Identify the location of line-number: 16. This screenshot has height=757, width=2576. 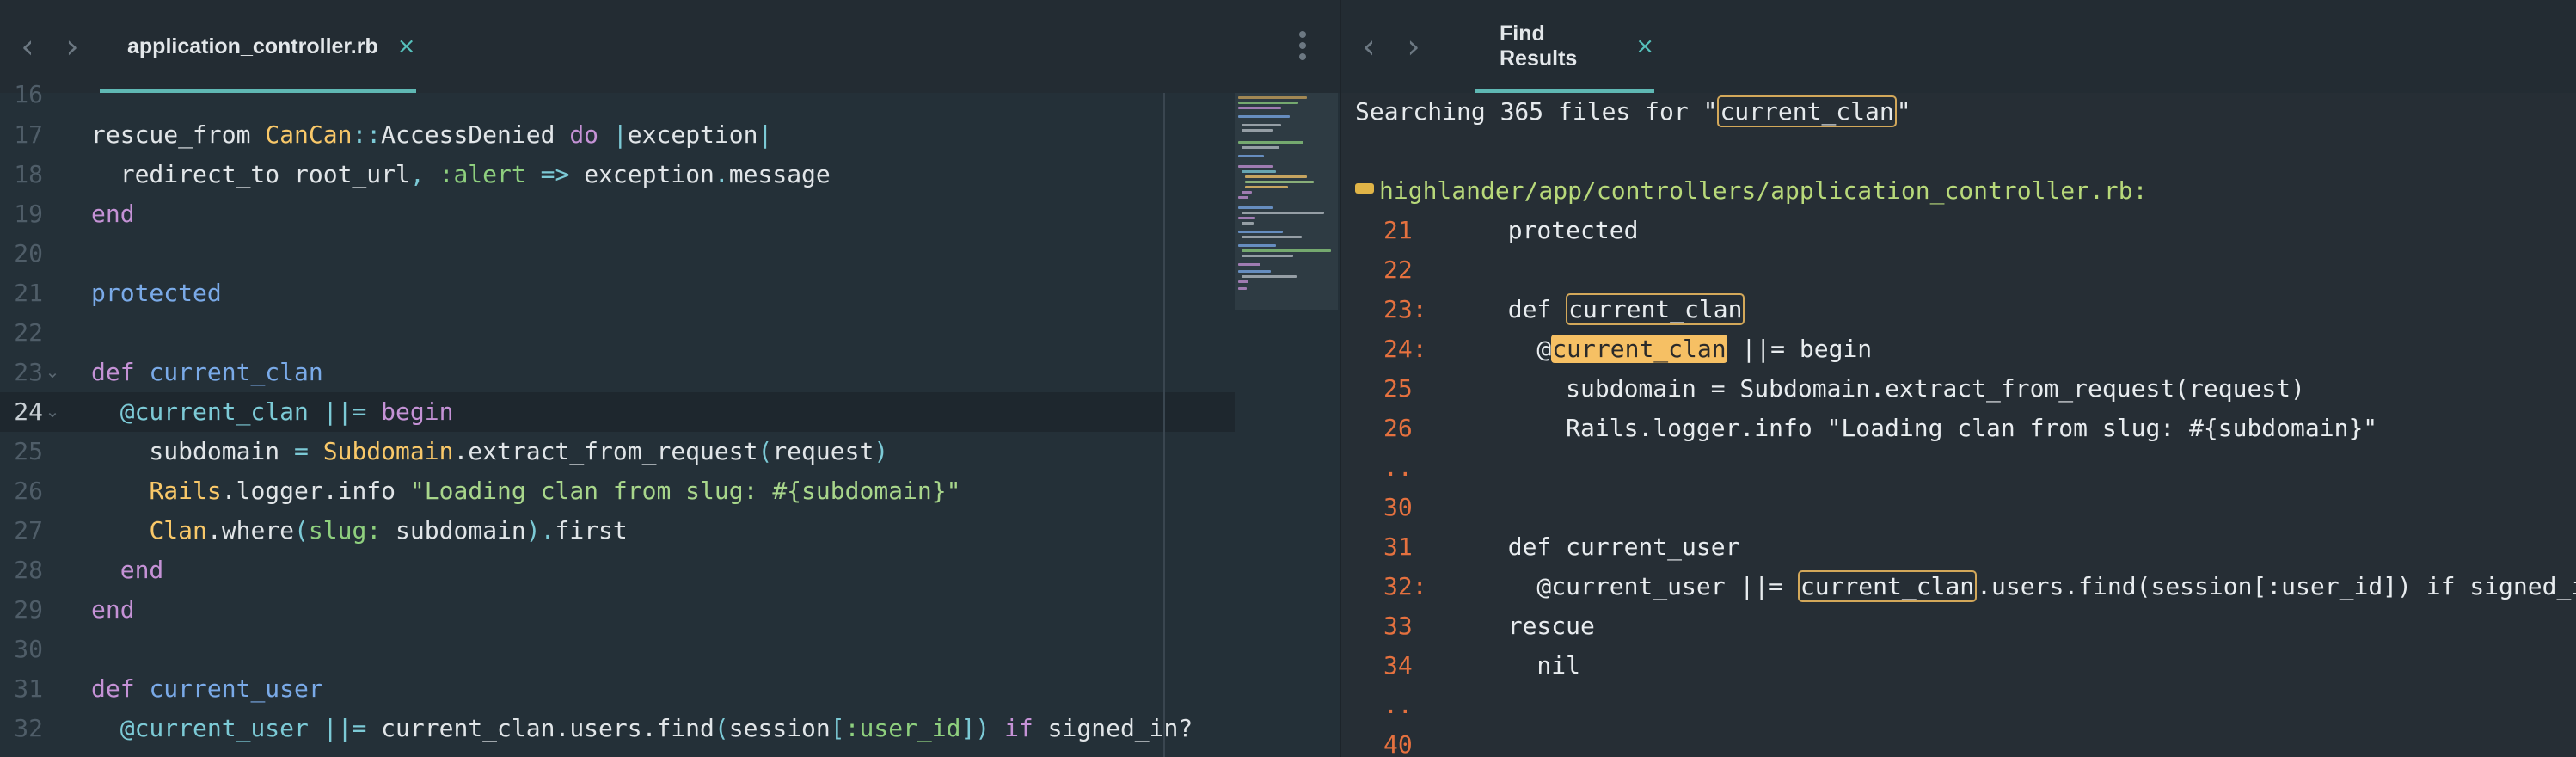
(28, 91).